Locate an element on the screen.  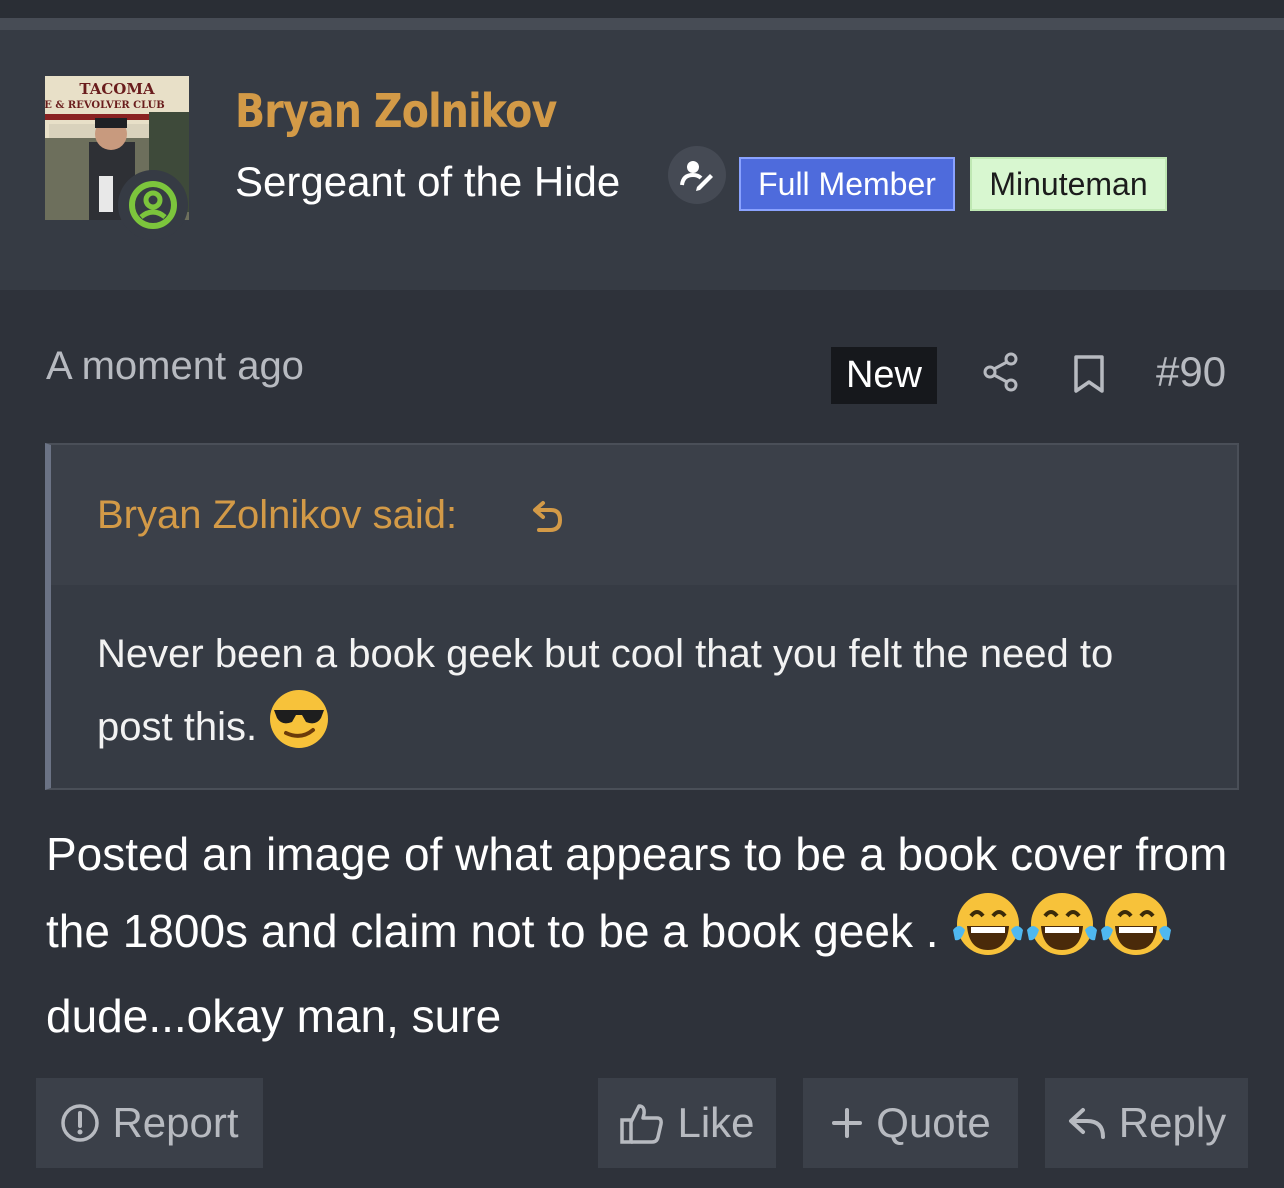
report-button: Report is located at coordinates (149, 1123).